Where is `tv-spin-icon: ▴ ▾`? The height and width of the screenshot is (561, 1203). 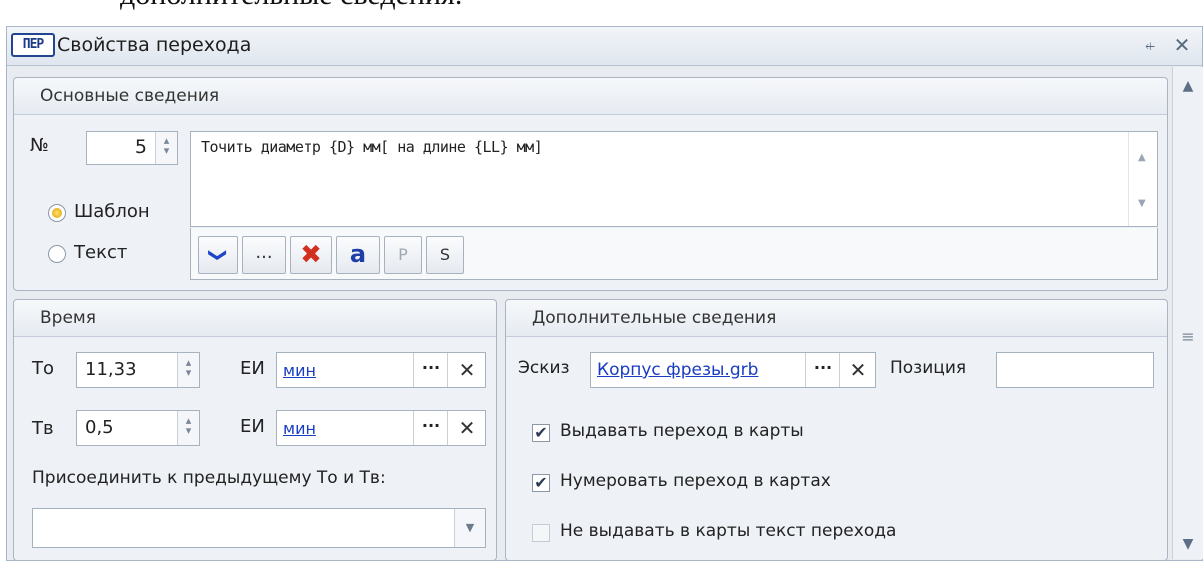 tv-spin-icon: ▴ ▾ is located at coordinates (188, 428).